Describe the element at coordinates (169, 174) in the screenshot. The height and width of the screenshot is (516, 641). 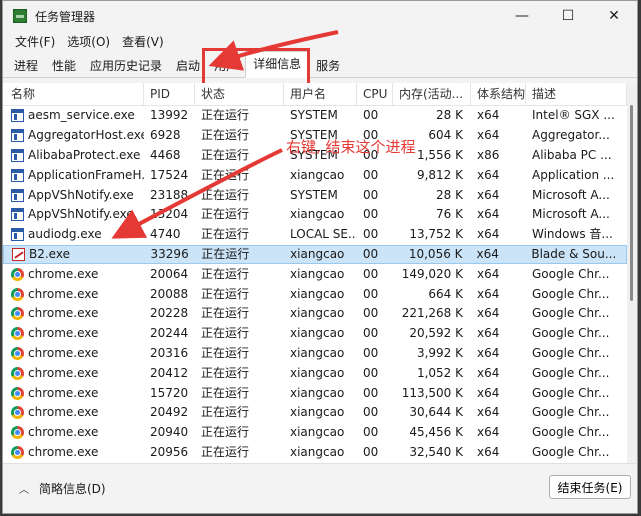
I see `process-pid: 17524` at that location.